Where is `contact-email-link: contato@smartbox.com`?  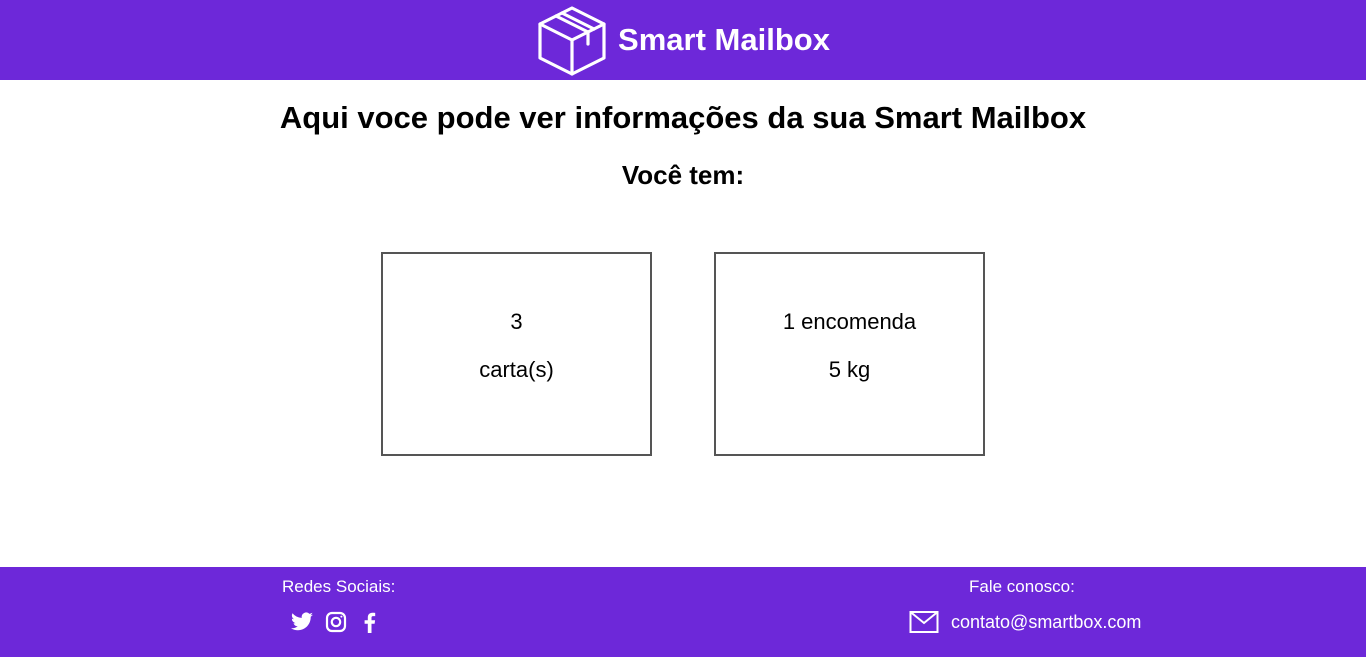
contact-email-link: contato@smartbox.com is located at coordinates (1046, 622).